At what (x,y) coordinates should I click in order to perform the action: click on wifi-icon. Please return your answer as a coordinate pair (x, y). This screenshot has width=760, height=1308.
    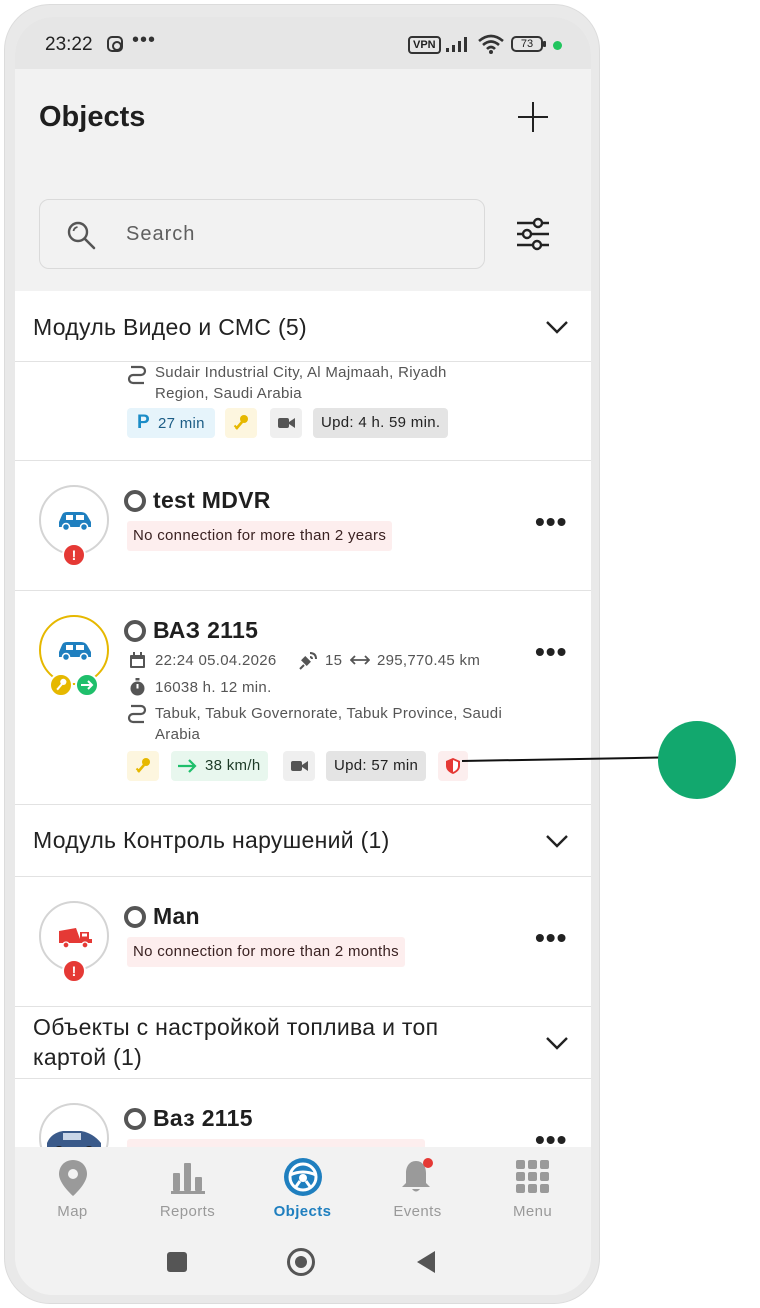
    Looking at the image, I should click on (491, 44).